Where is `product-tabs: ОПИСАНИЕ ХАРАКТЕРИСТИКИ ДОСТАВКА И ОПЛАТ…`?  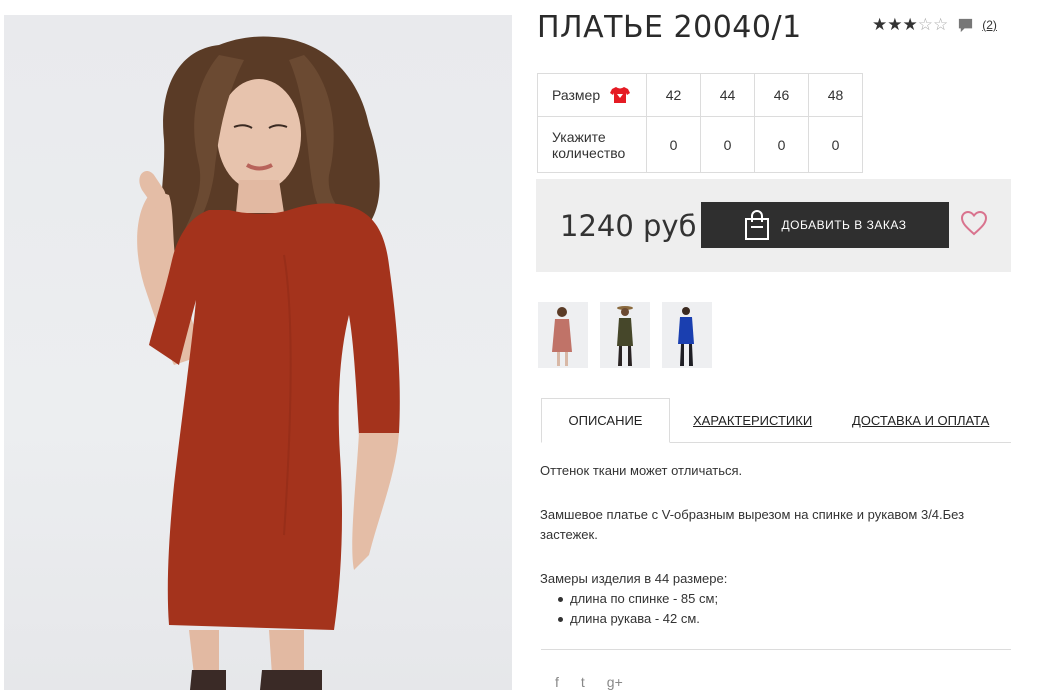 product-tabs: ОПИСАНИЕ ХАРАКТЕРИСТИКИ ДОСТАВКА И ОПЛАТ… is located at coordinates (776, 420).